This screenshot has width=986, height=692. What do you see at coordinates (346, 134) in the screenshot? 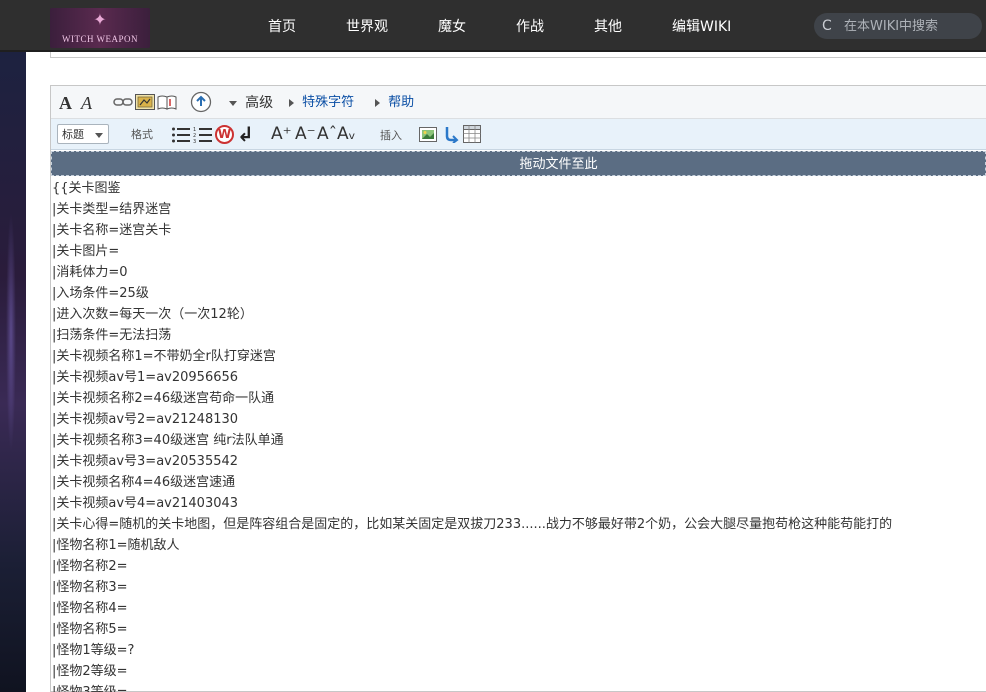
I see `subscript-button: Aᵥ` at bounding box center [346, 134].